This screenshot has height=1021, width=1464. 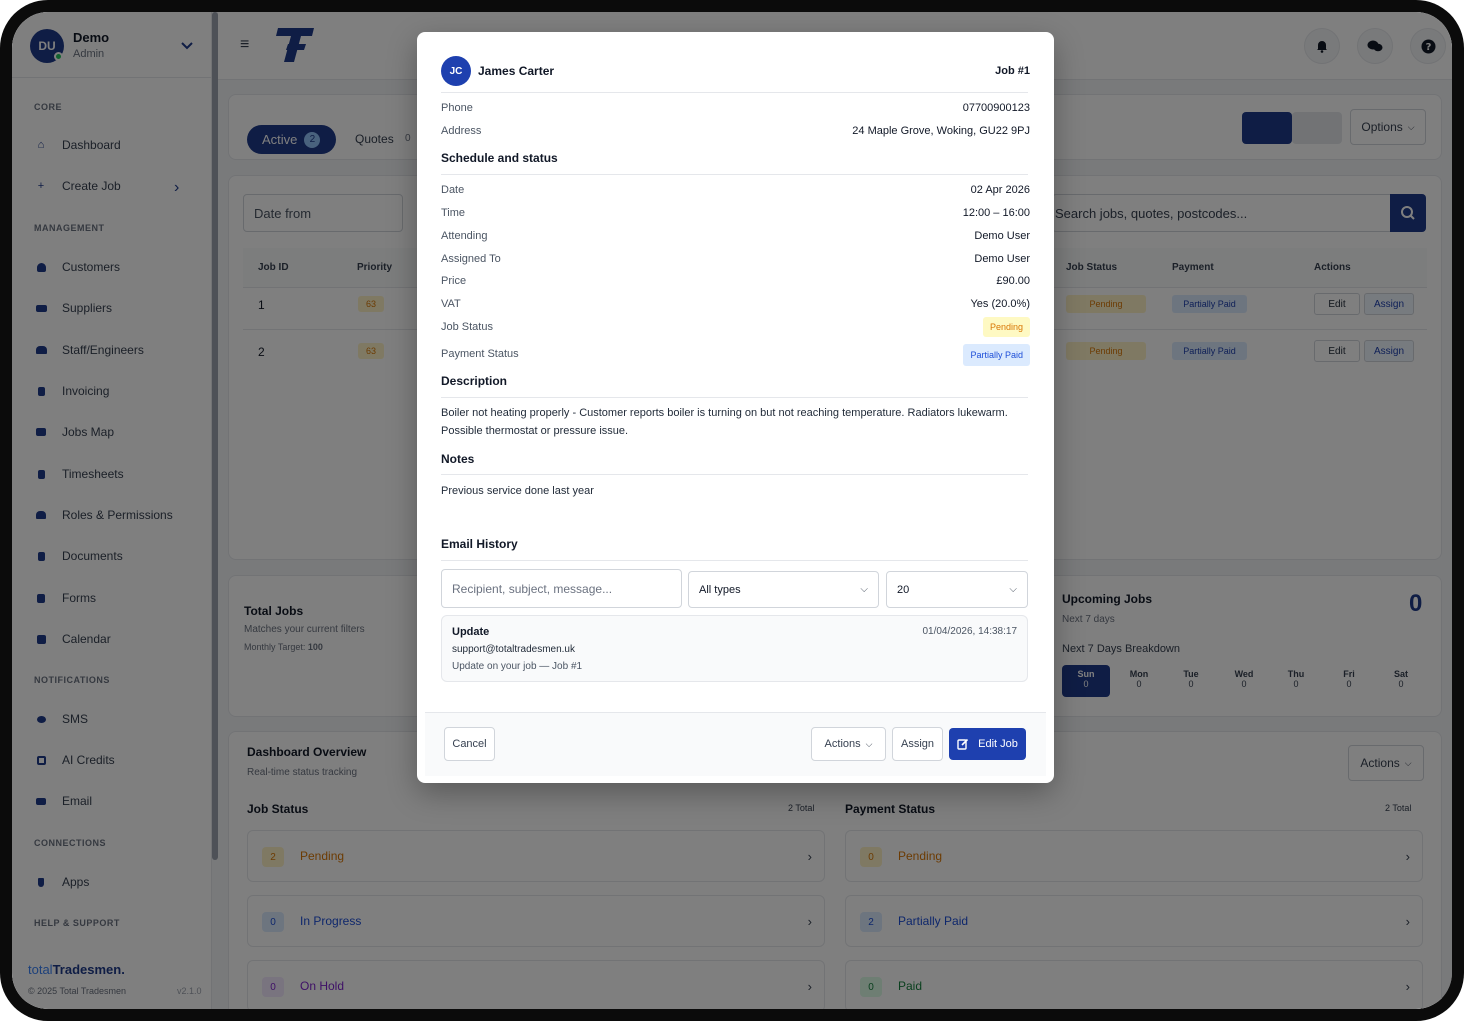 I want to click on email-type-select: All types ⌵, so click(x=783, y=589).